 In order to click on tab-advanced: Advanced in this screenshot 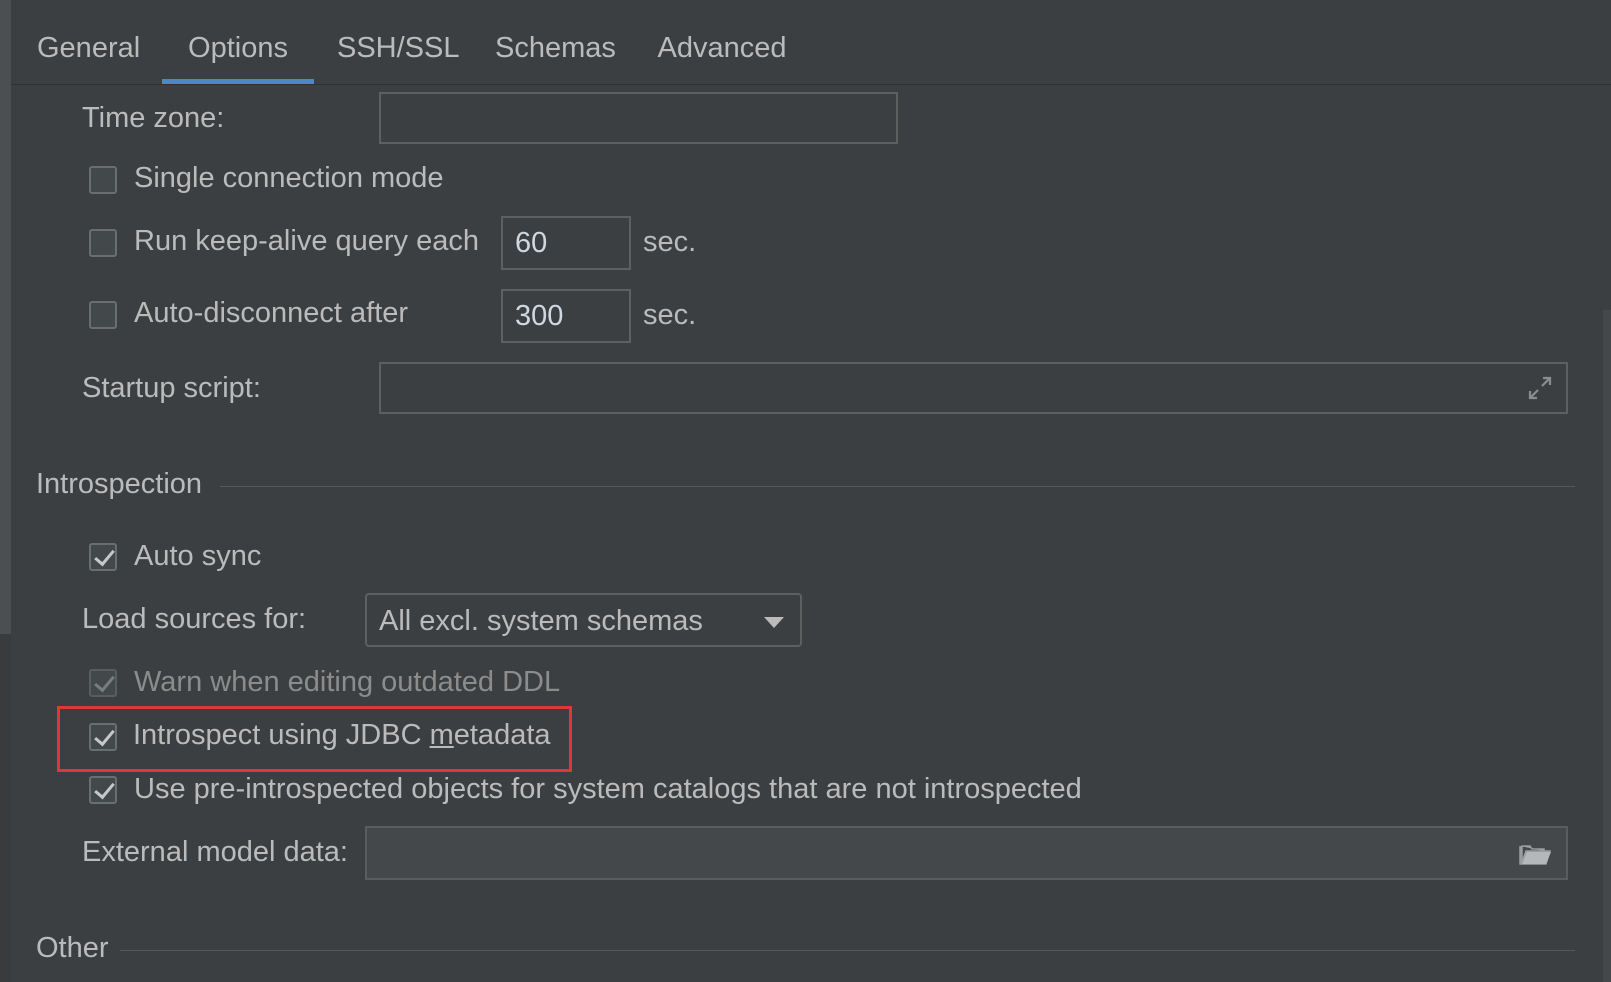, I will do `click(722, 42)`.